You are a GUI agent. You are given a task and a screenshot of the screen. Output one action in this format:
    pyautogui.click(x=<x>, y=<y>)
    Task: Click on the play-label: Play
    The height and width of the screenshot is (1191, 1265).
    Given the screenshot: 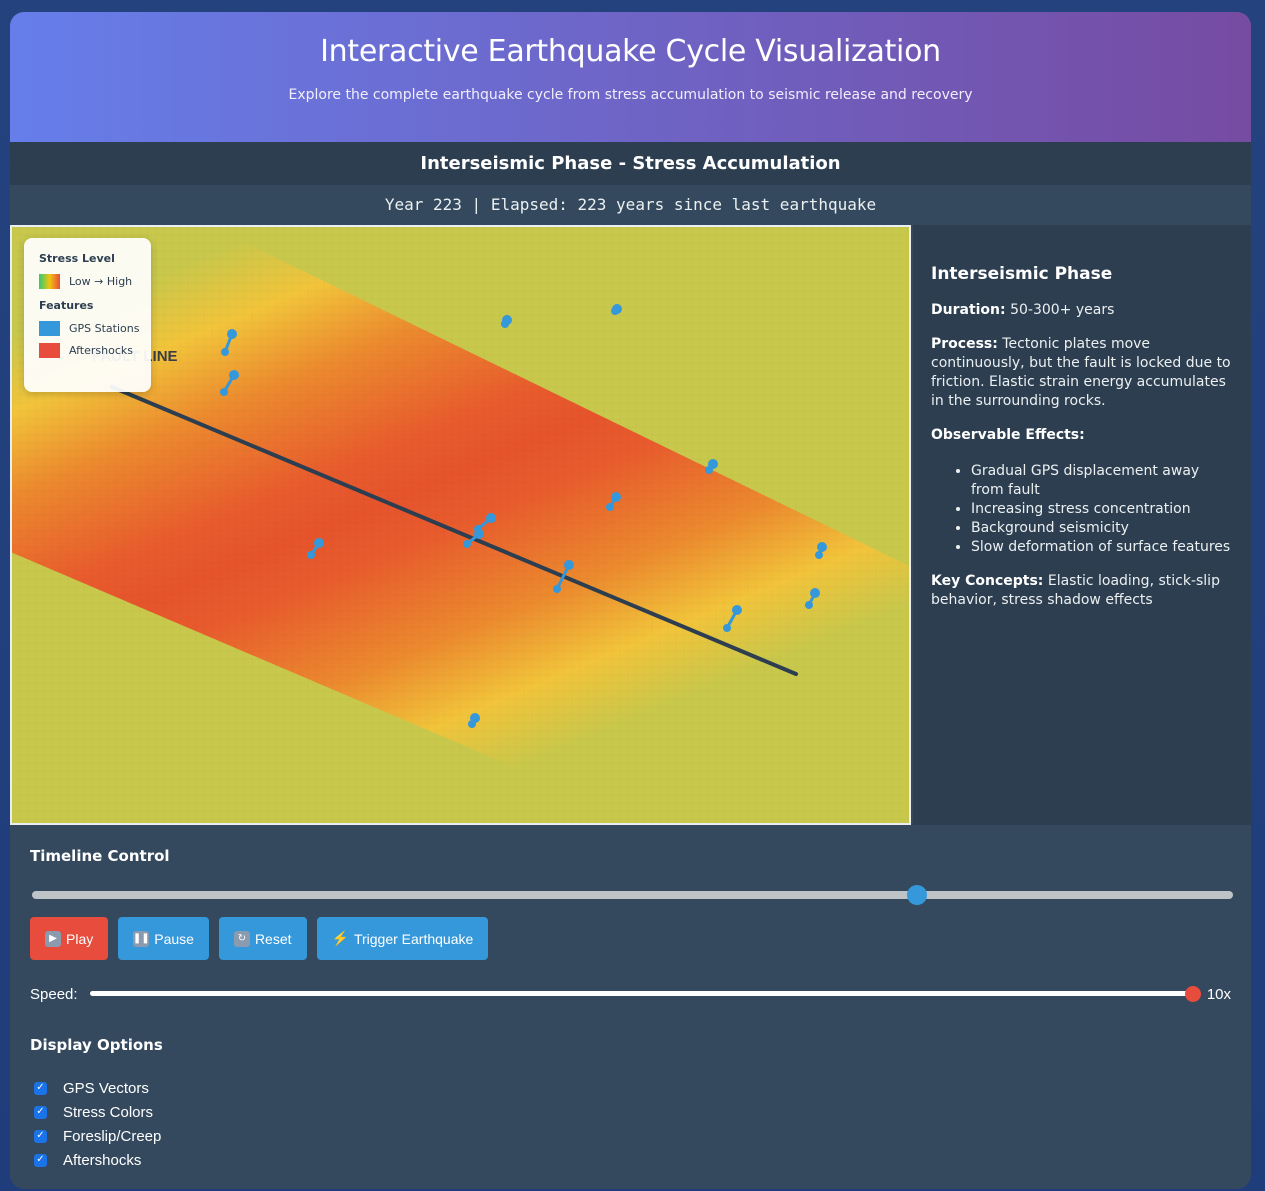 What is the action you would take?
    pyautogui.click(x=80, y=938)
    